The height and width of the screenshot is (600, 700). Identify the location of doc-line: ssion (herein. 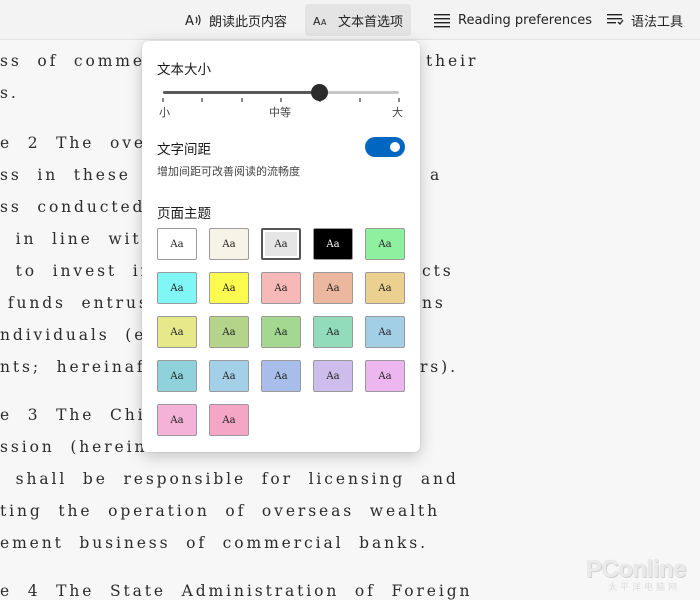
(74, 447).